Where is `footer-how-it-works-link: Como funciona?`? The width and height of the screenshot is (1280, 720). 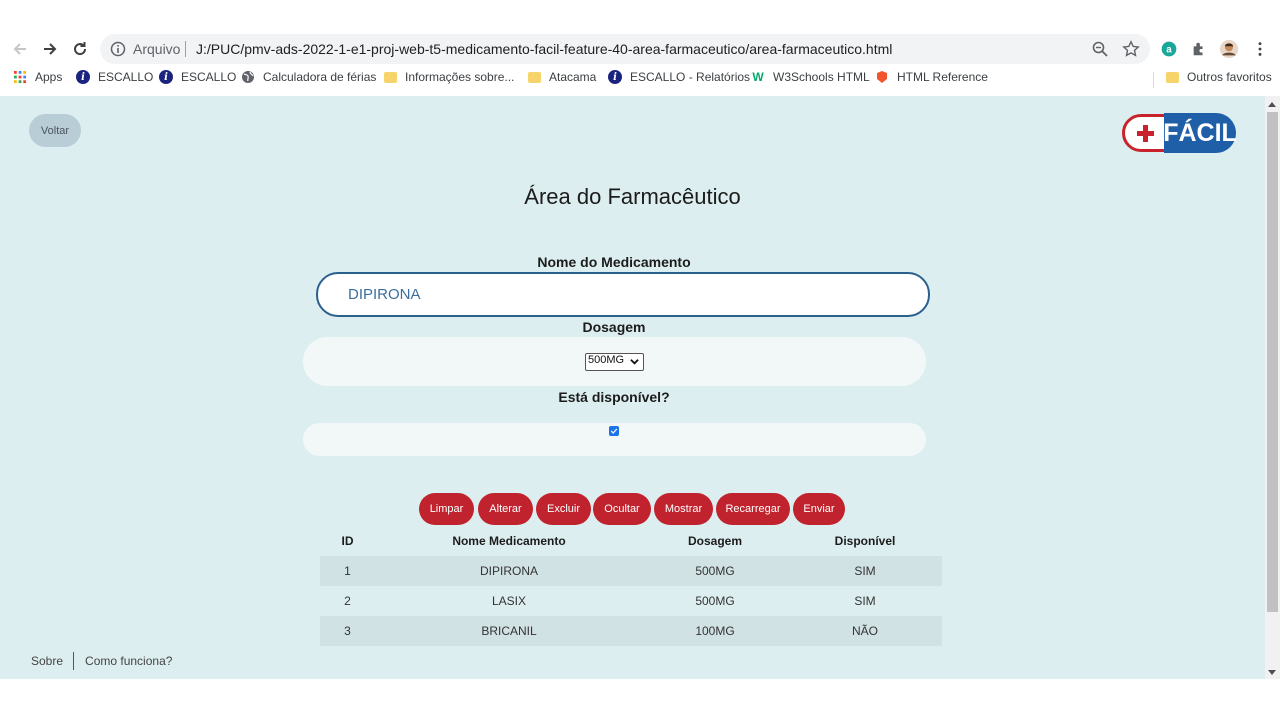 footer-how-it-works-link: Como funciona? is located at coordinates (128, 661).